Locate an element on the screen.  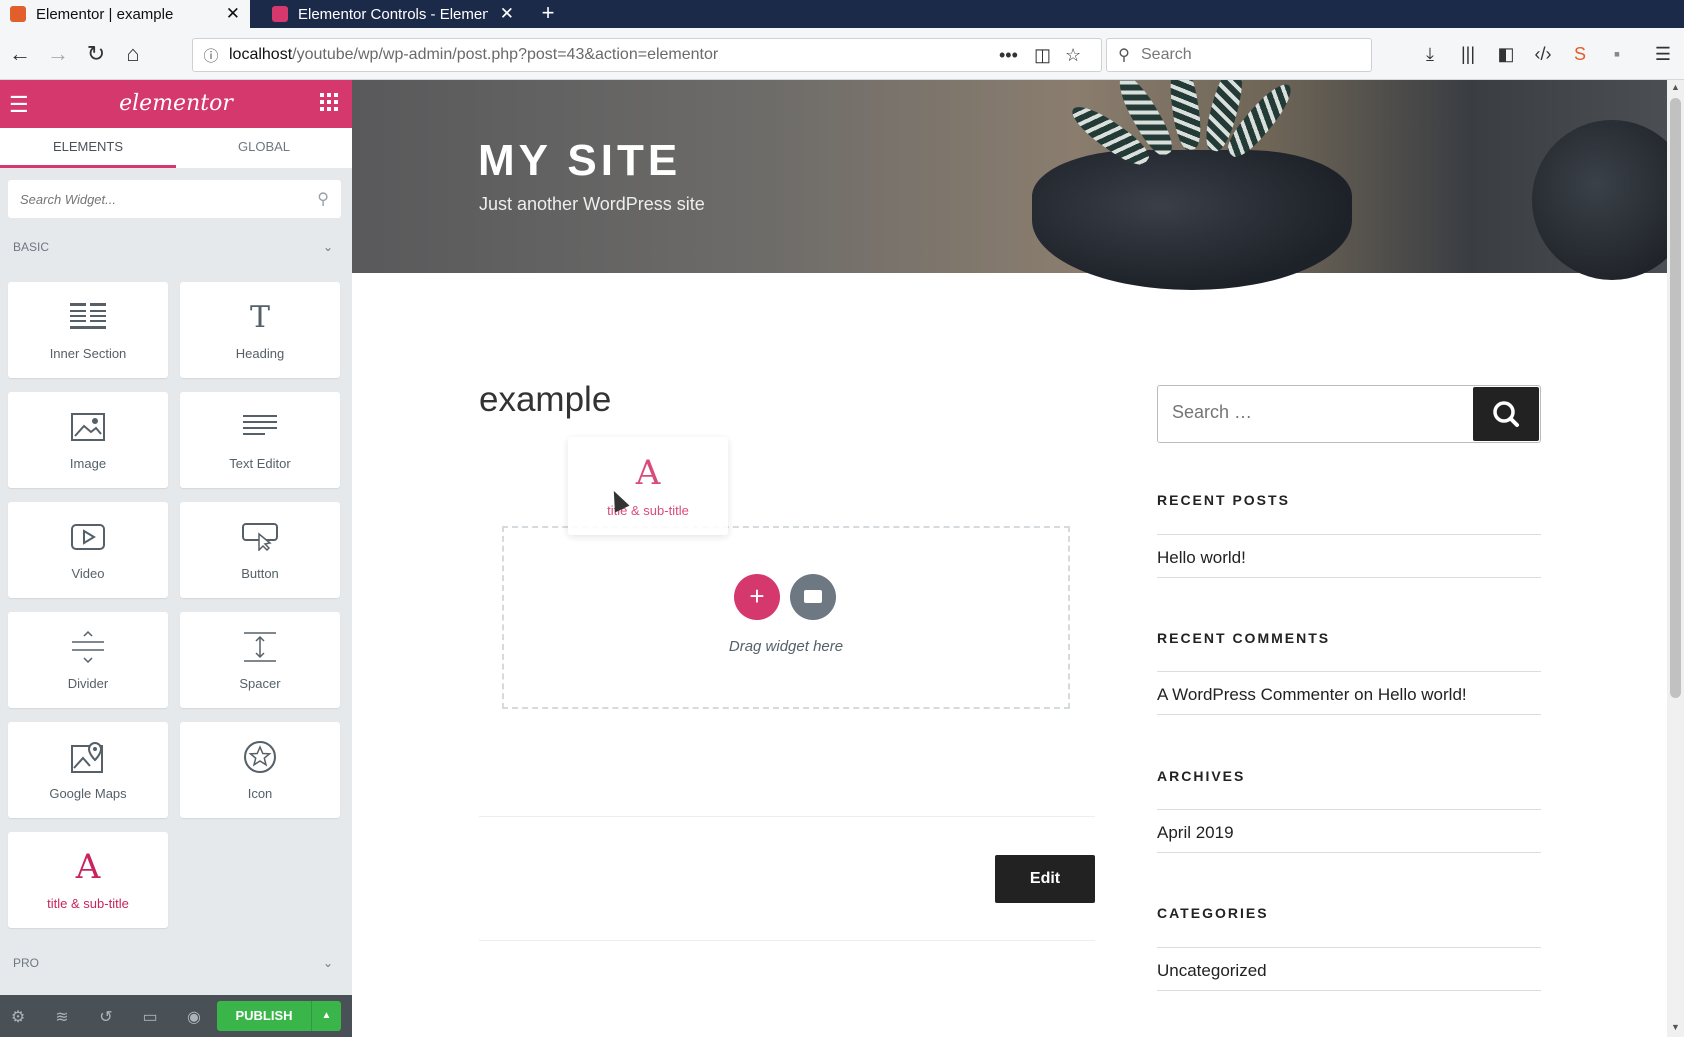
scroll-up-icon: ▲ is located at coordinates (1675, 87).